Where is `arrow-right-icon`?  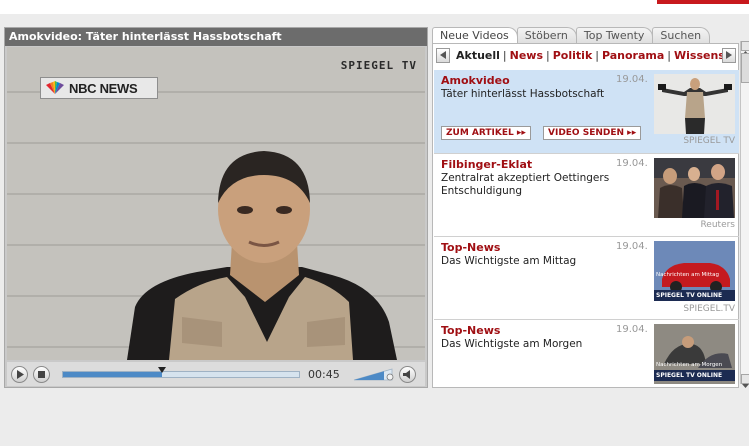 arrow-right-icon is located at coordinates (729, 55).